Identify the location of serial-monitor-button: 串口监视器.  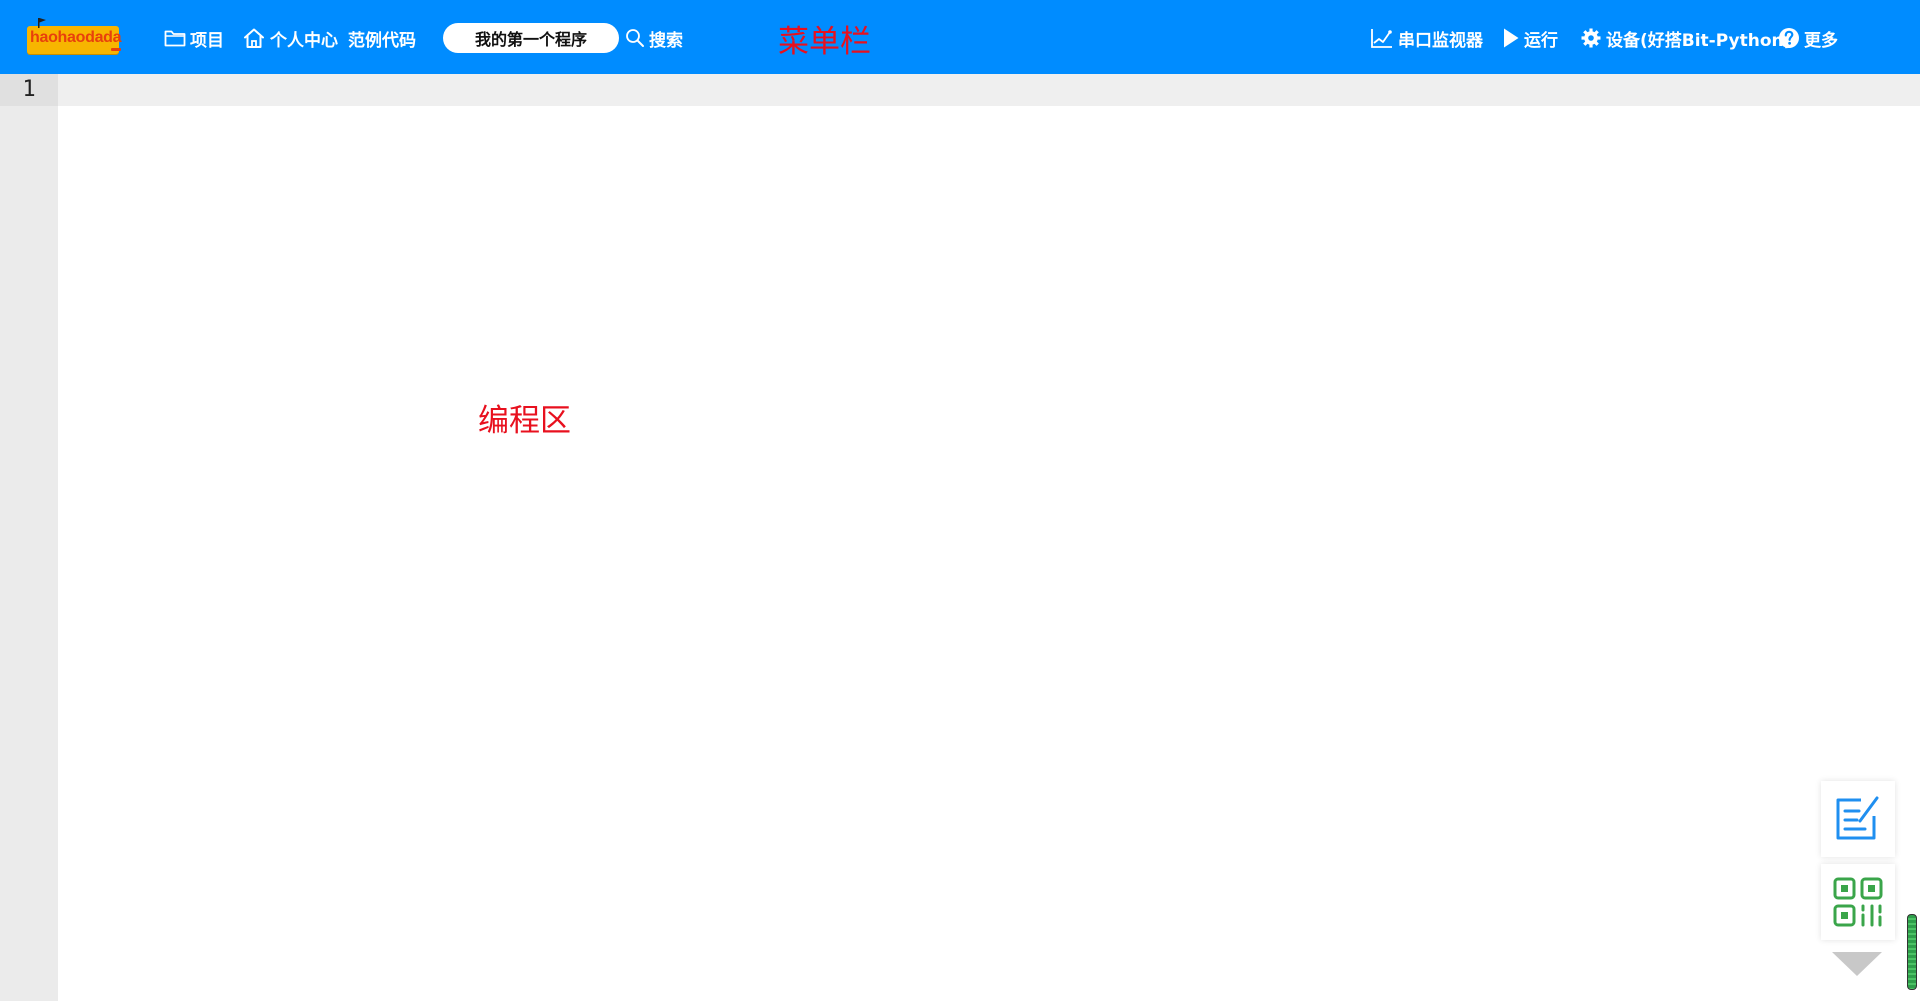
(1426, 38).